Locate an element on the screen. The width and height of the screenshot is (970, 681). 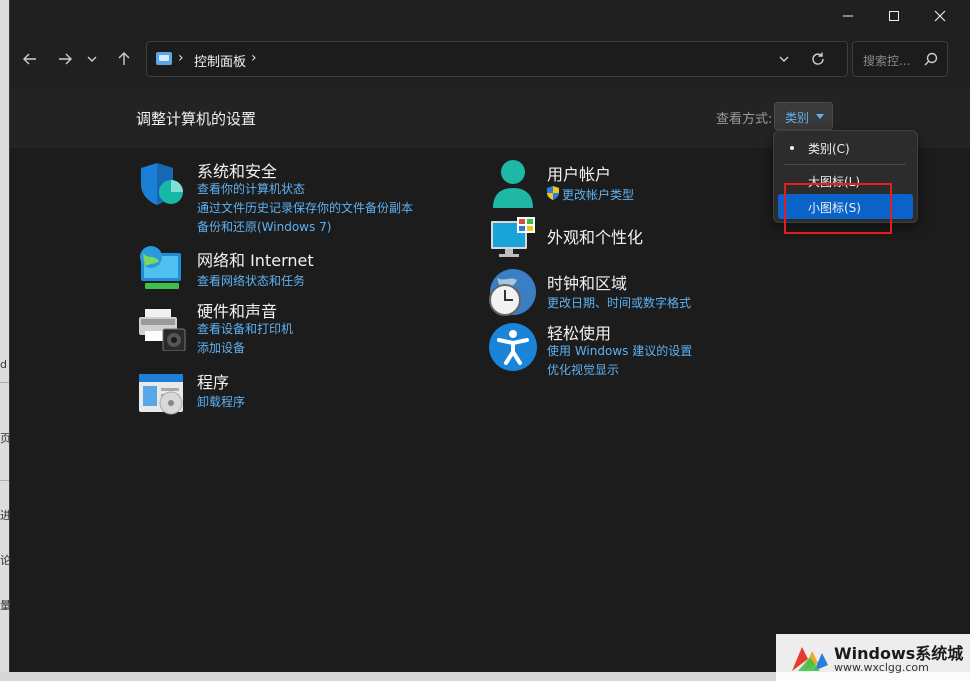
category-appearance-personalization: 外观和个性化 is located at coordinates (595, 236).